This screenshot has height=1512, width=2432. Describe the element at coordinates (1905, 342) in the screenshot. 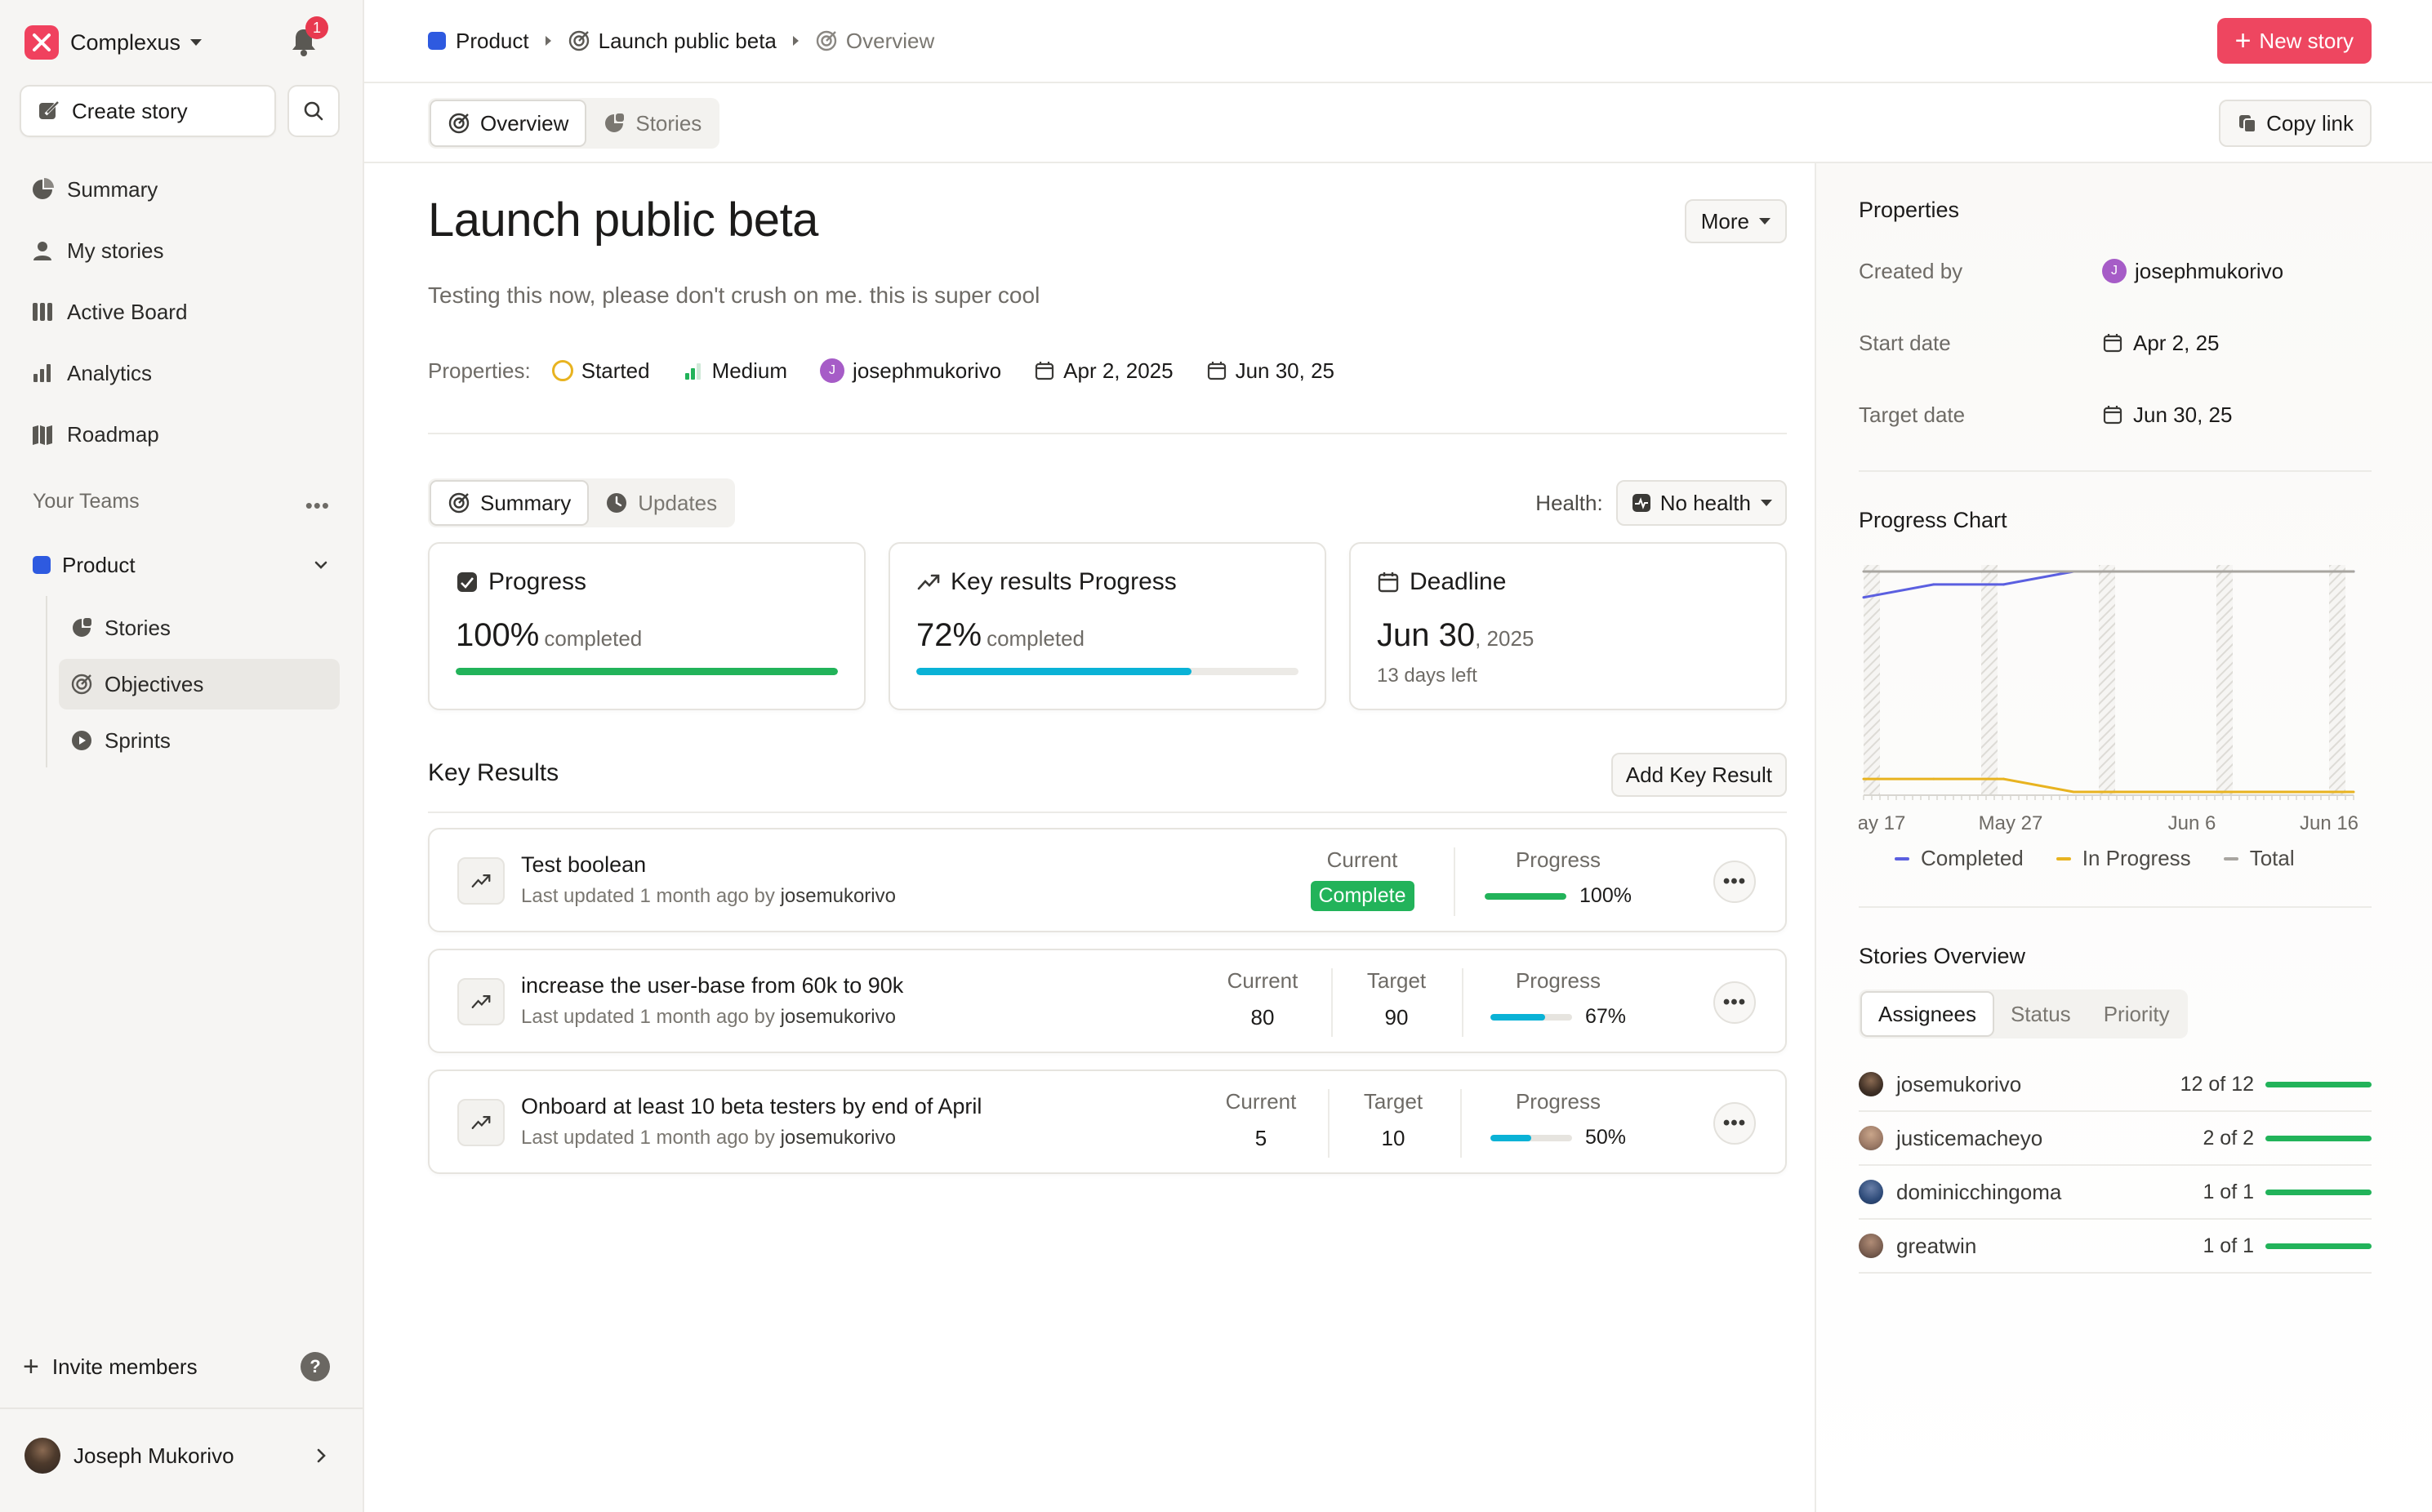

I see `property-key: Start date` at that location.